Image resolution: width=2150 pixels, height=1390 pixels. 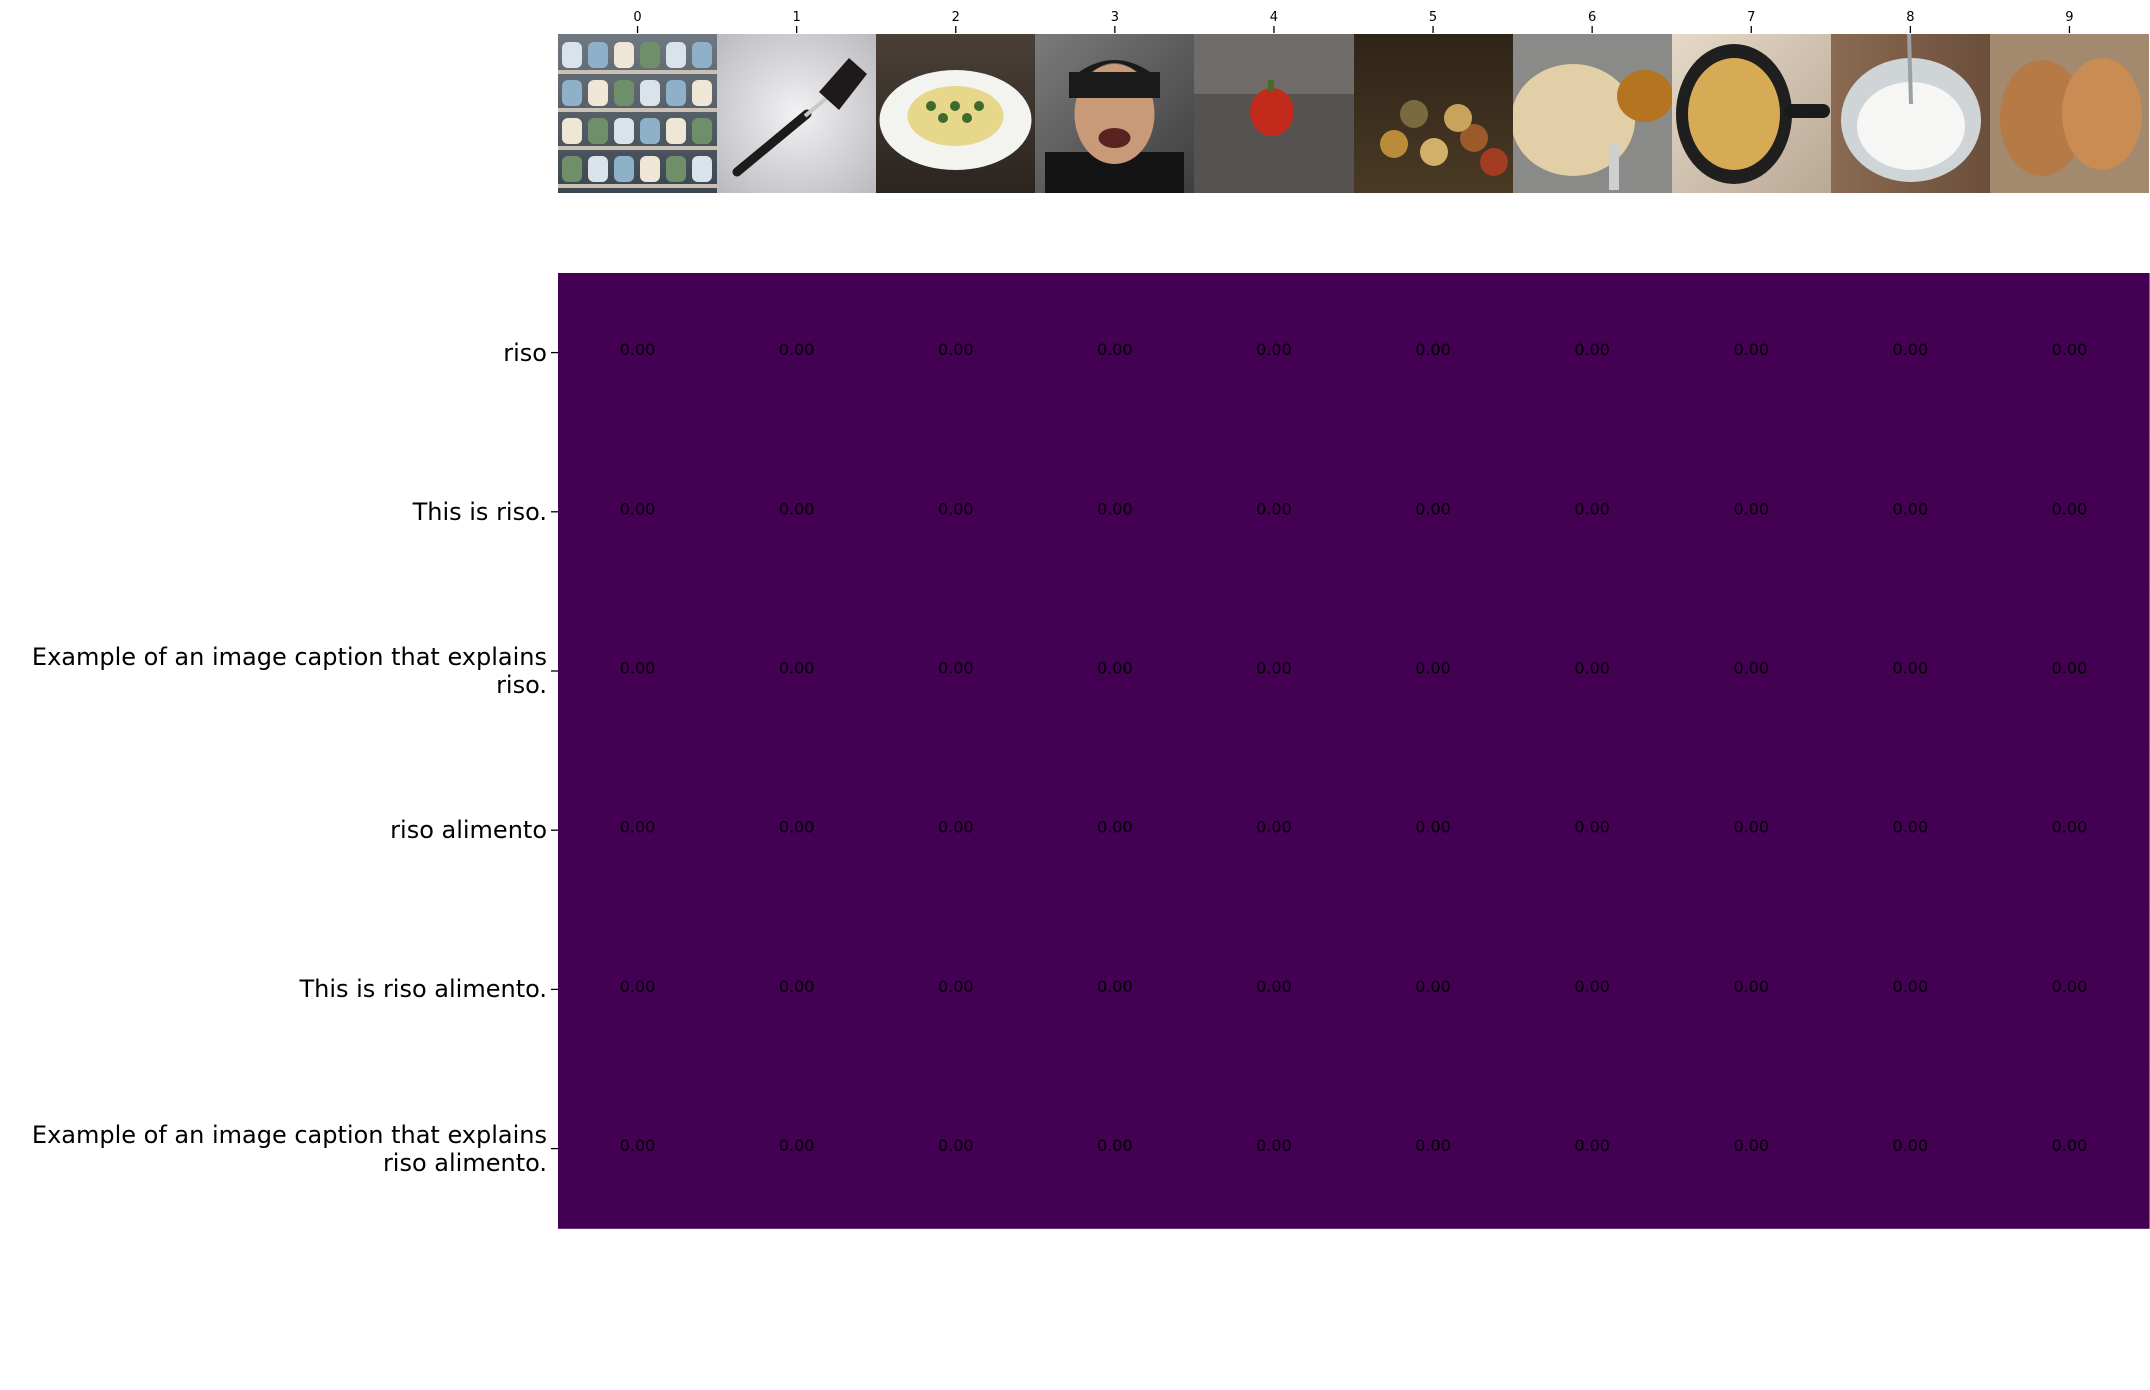 I want to click on smiling-person-beanie-photo, so click(x=1114, y=113).